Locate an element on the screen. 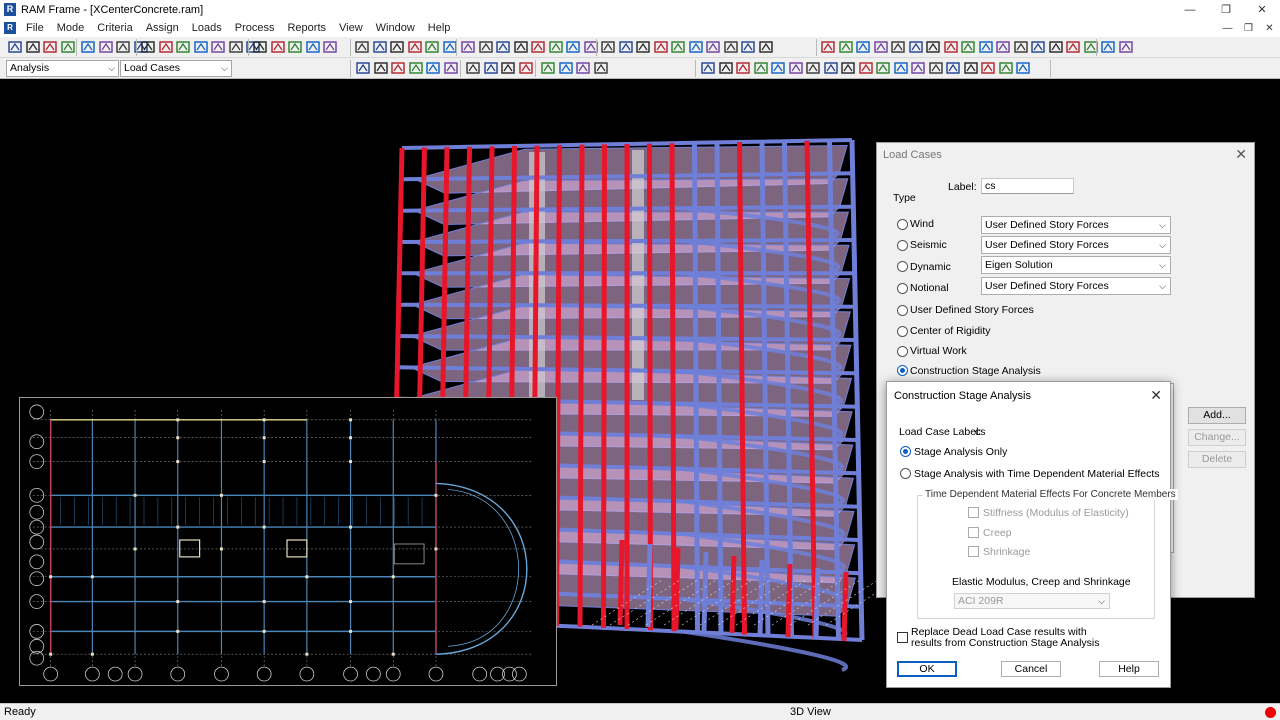  view-combo: Load Cases ⌵ is located at coordinates (176, 68).